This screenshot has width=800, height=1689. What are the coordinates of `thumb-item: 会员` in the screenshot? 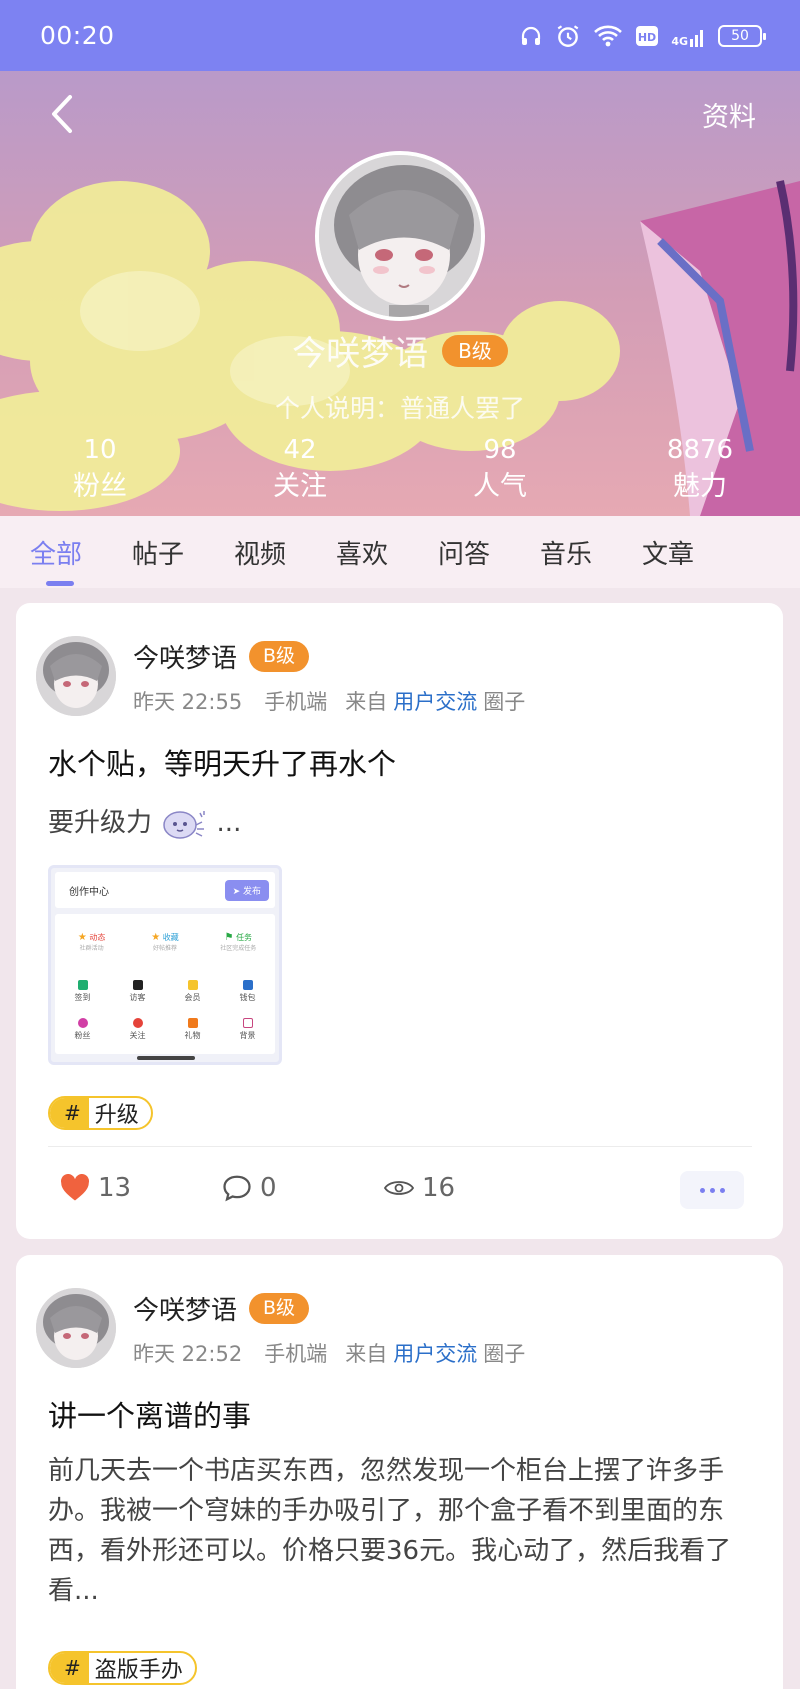 It's located at (193, 991).